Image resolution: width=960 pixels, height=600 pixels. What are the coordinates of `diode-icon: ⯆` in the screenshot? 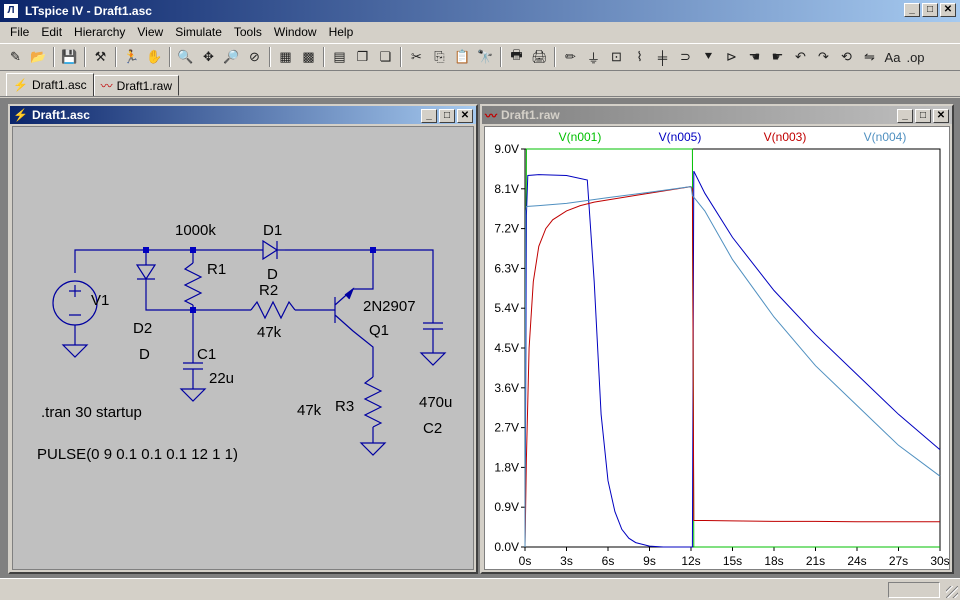 It's located at (708, 57).